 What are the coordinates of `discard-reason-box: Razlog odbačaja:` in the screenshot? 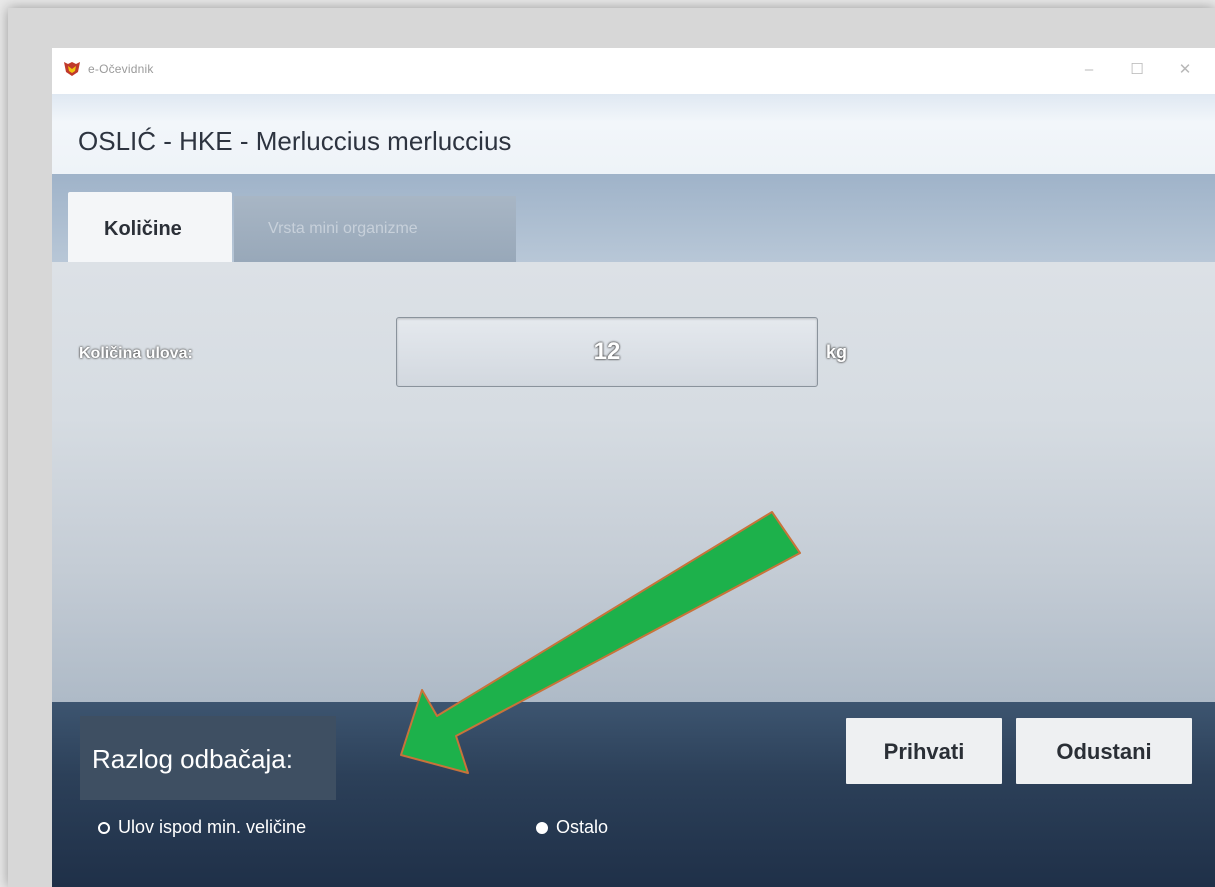 It's located at (208, 758).